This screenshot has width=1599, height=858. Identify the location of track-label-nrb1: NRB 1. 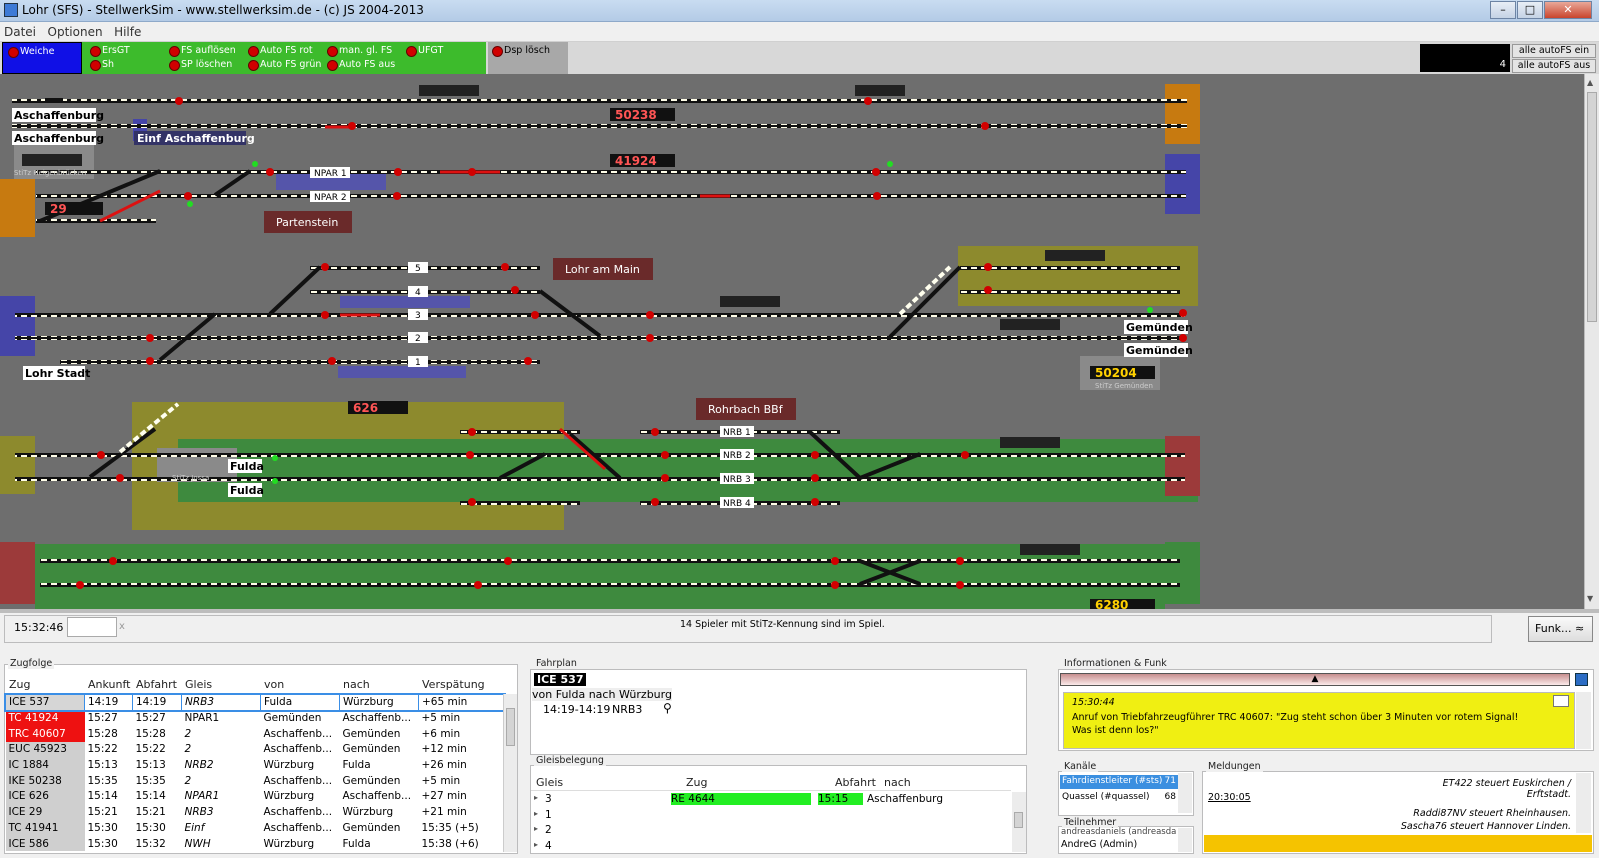
(737, 433).